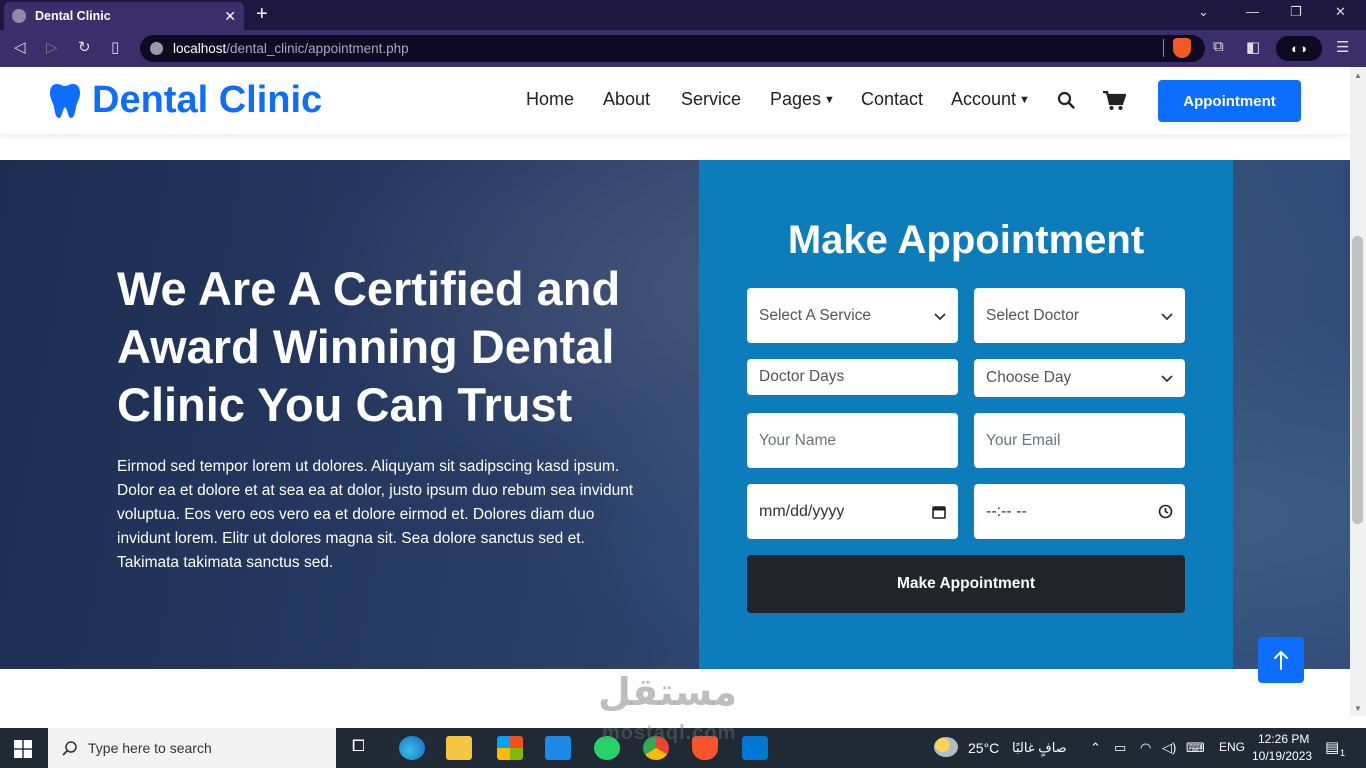  I want to click on back-icon: ◁, so click(20, 47).